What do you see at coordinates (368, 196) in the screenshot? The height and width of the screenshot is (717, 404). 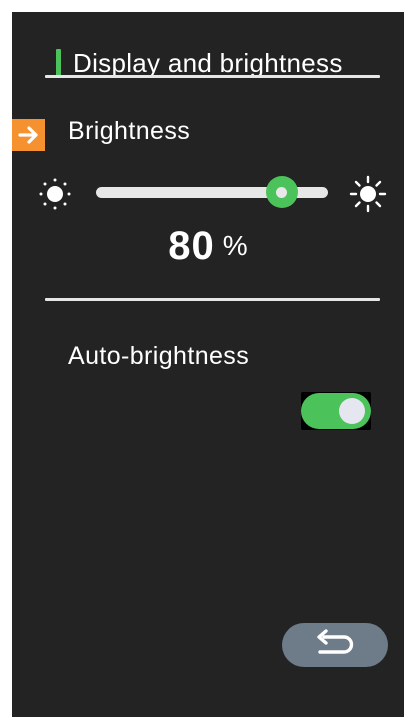 I see `sun-bright-icon` at bounding box center [368, 196].